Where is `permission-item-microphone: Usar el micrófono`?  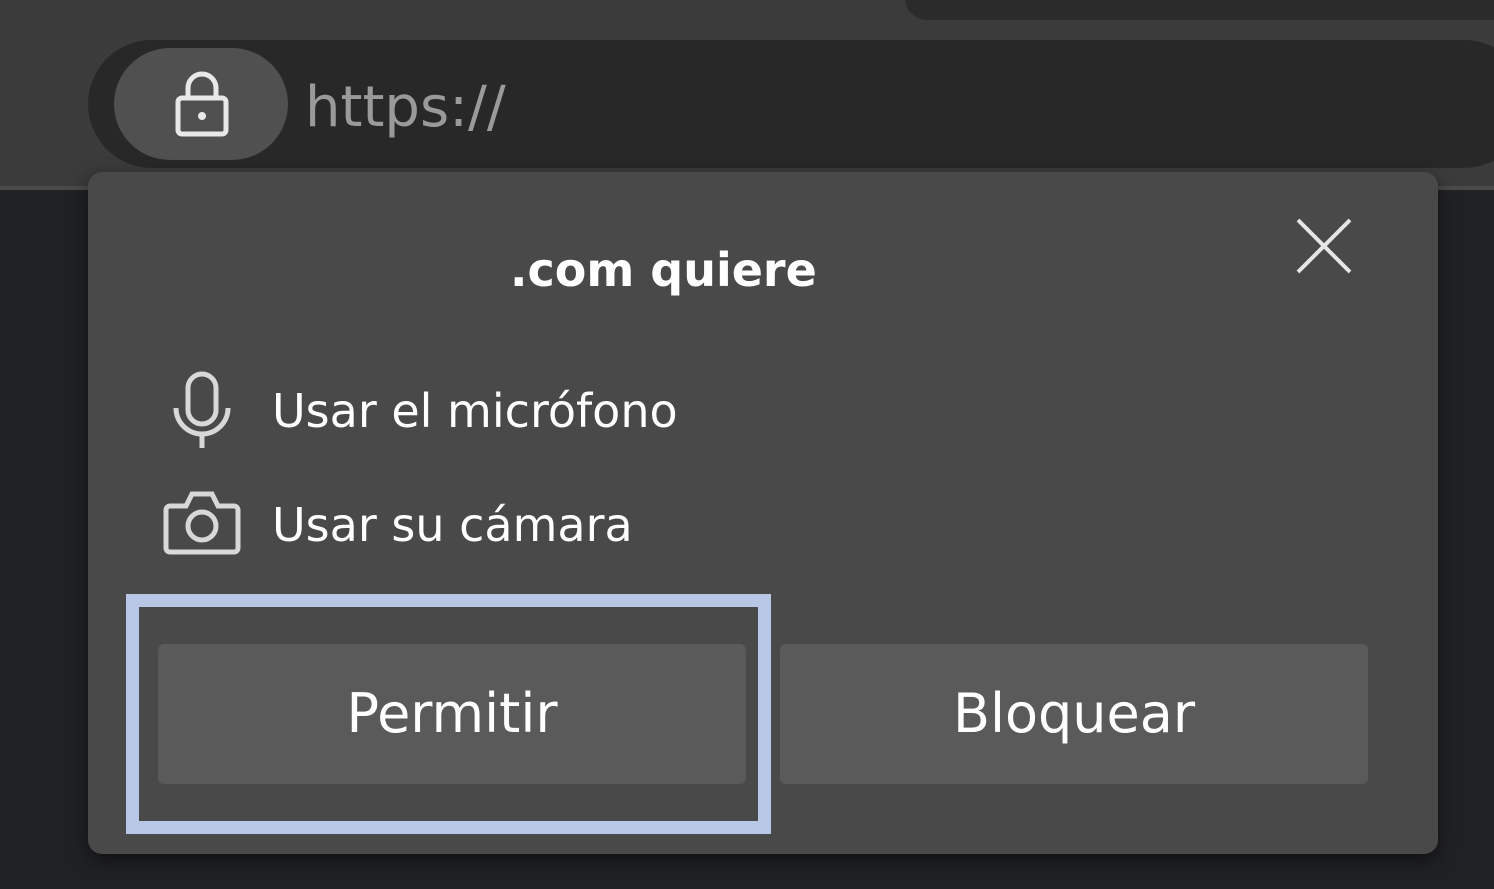
permission-item-microphone: Usar el micrófono is located at coordinates (510, 411).